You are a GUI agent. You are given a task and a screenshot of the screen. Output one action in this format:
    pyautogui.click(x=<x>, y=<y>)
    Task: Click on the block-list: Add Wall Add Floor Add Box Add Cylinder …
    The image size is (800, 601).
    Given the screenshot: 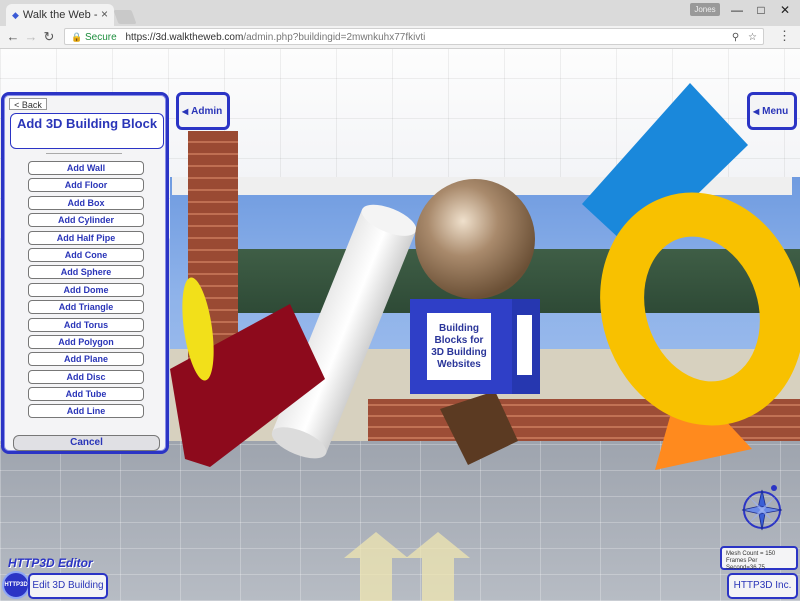 What is the action you would take?
    pyautogui.click(x=86, y=291)
    